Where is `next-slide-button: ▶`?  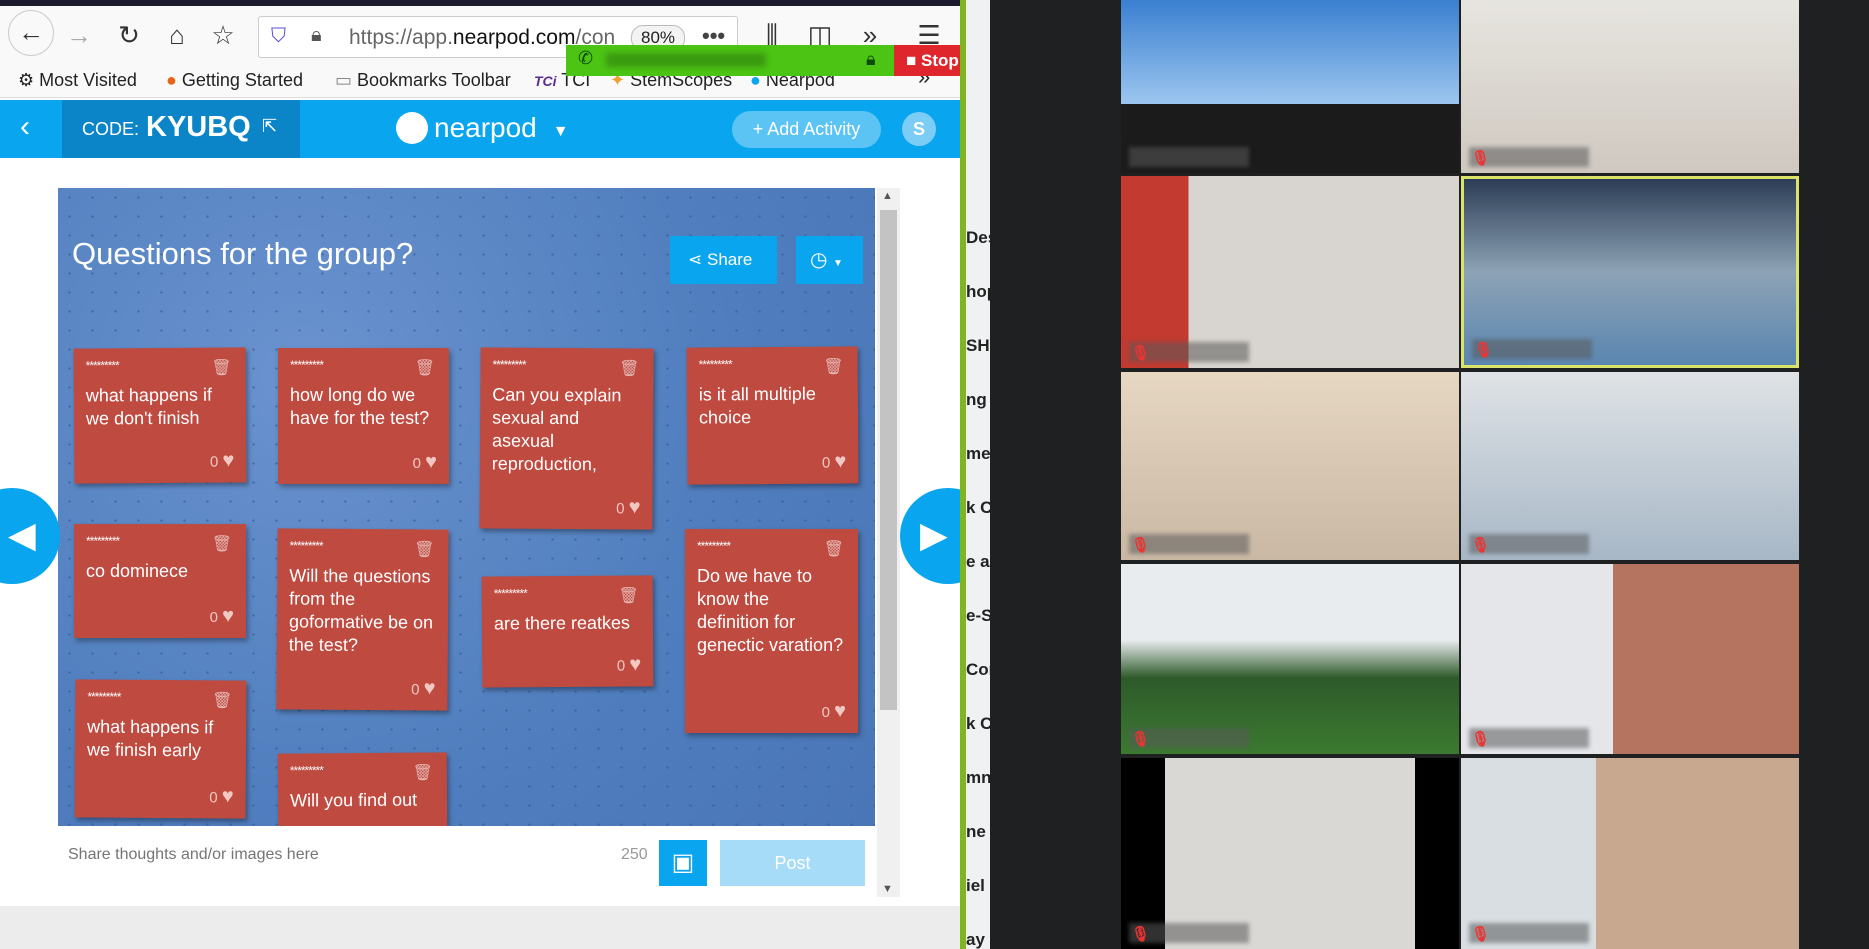
next-slide-button: ▶ is located at coordinates (930, 536).